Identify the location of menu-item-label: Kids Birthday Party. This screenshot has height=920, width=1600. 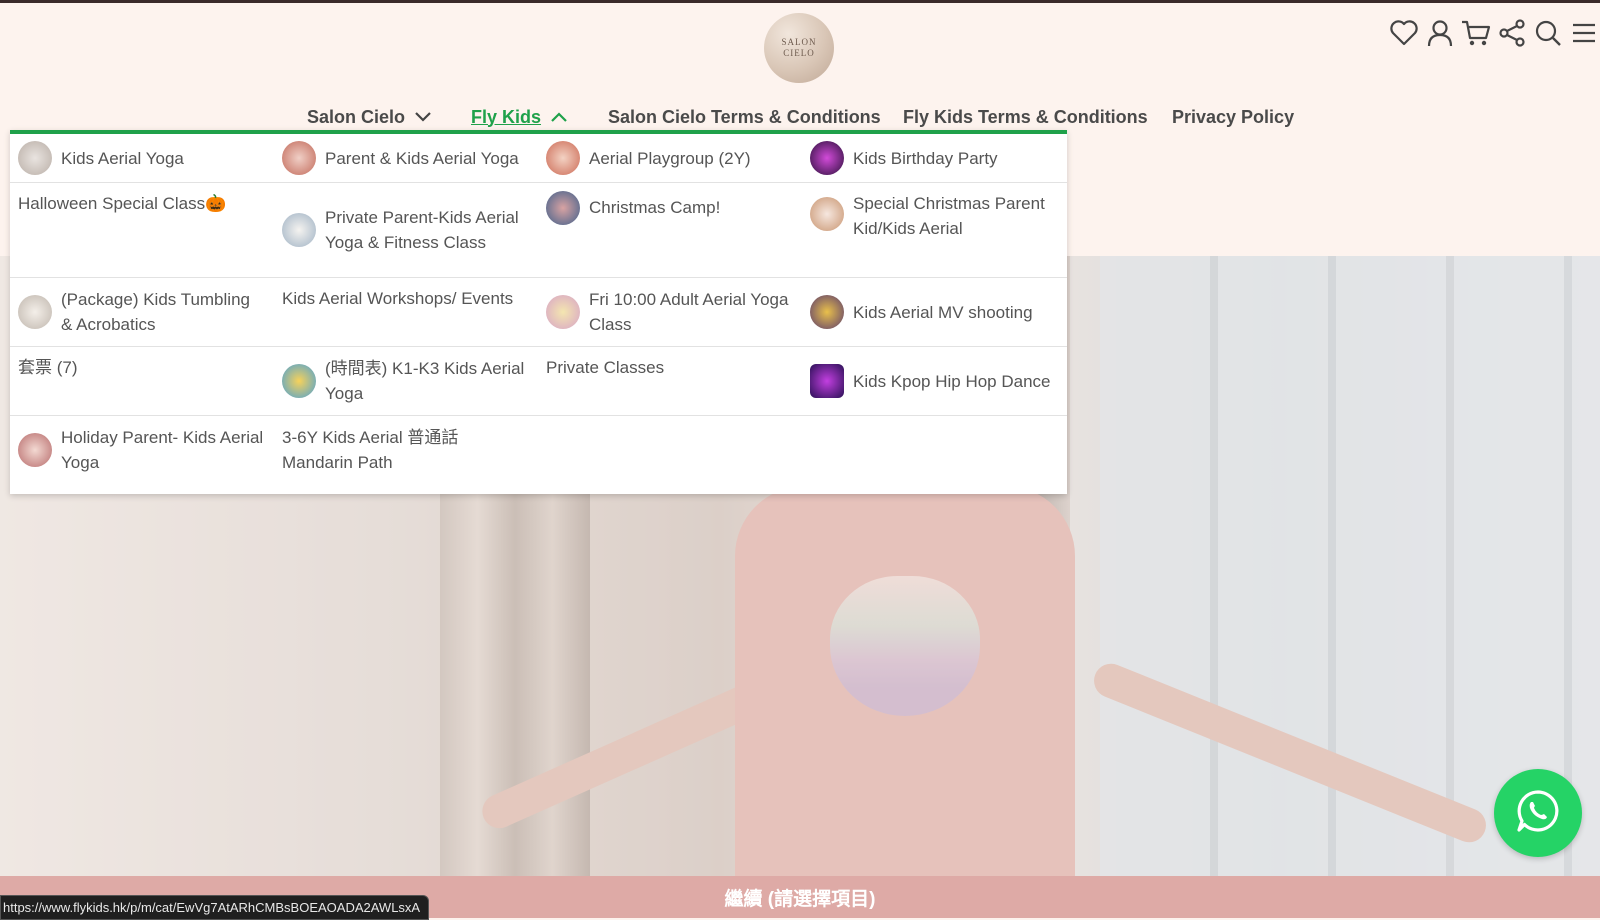
(925, 158).